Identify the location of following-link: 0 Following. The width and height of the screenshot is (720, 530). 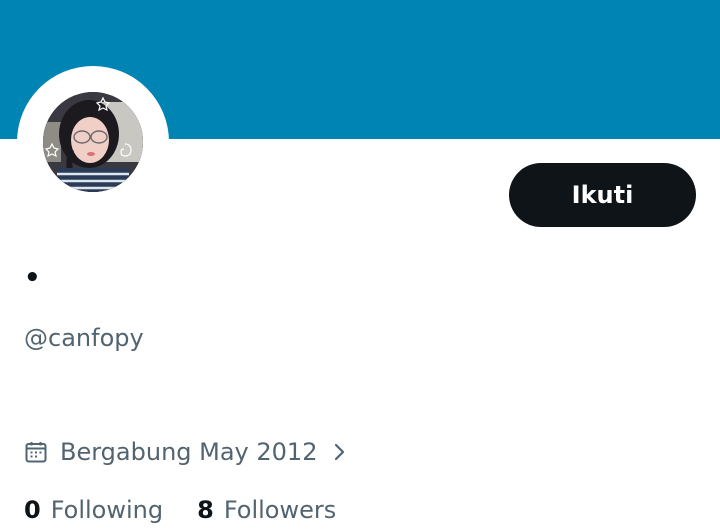
(93, 510).